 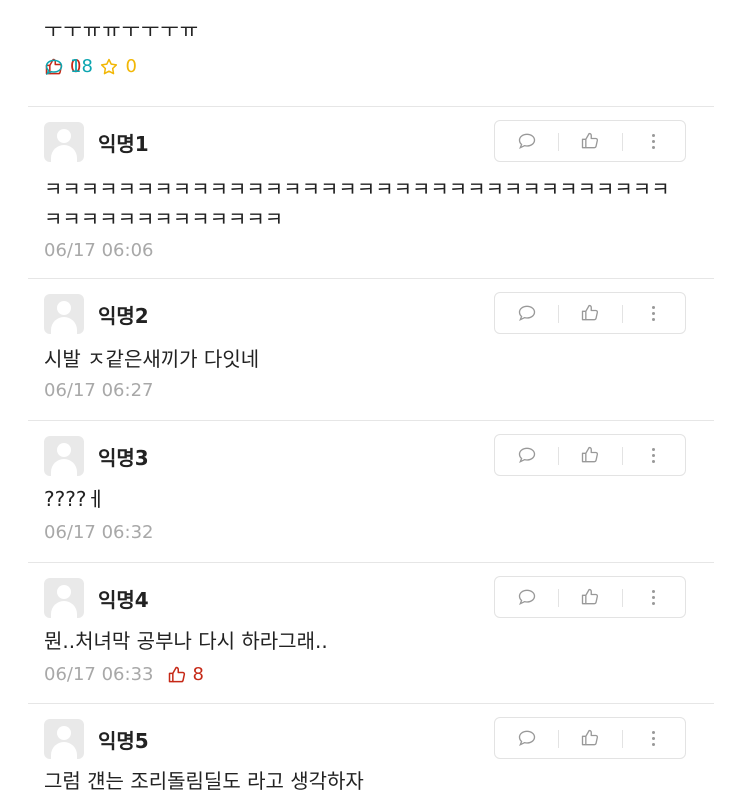 I want to click on comment-text: 시발 ㅈ같은새끼가 다잇네, so click(x=152, y=359).